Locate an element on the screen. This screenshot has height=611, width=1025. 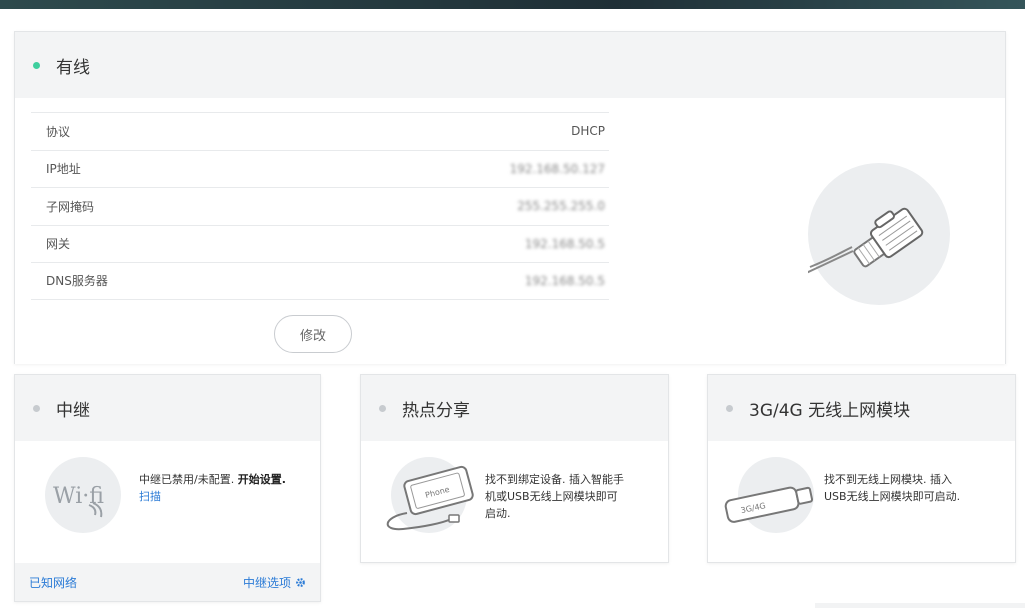
hotspot-header: 热点分享 is located at coordinates (514, 408).